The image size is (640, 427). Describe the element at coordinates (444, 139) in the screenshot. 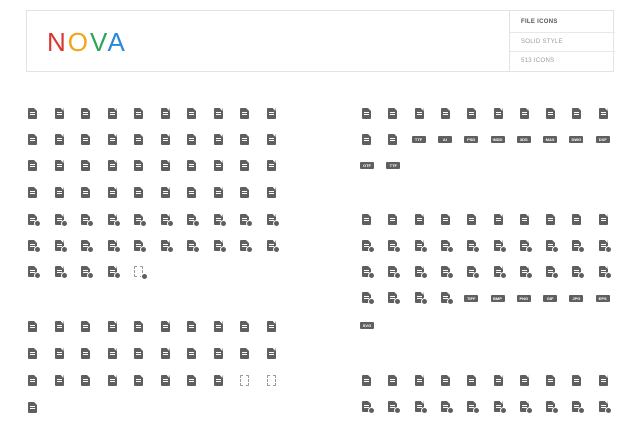

I see `file-type-tag: AI` at that location.